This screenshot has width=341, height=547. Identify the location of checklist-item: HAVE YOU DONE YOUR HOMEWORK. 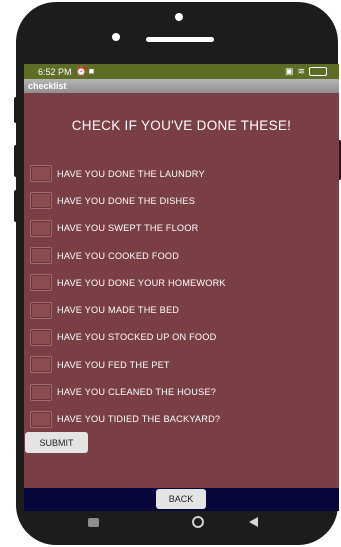
(128, 282).